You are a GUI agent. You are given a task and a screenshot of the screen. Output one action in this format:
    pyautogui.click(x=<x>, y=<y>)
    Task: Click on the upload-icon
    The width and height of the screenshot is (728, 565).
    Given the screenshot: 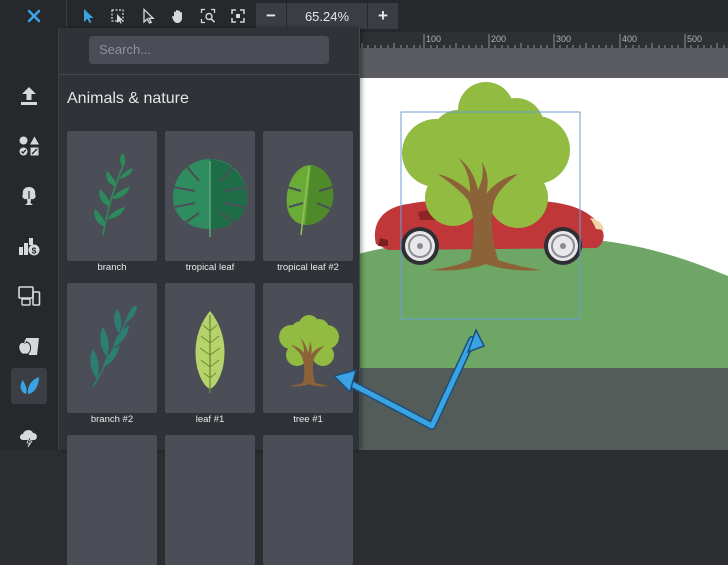 What is the action you would take?
    pyautogui.click(x=29, y=96)
    